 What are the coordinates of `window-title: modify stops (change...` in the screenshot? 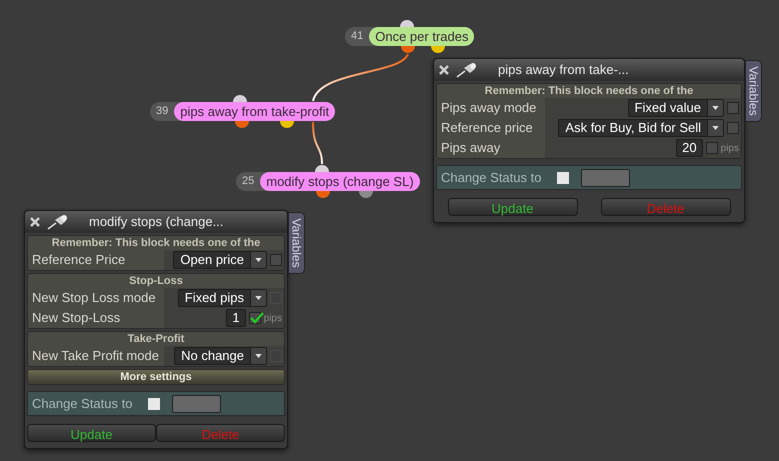 It's located at (156, 222).